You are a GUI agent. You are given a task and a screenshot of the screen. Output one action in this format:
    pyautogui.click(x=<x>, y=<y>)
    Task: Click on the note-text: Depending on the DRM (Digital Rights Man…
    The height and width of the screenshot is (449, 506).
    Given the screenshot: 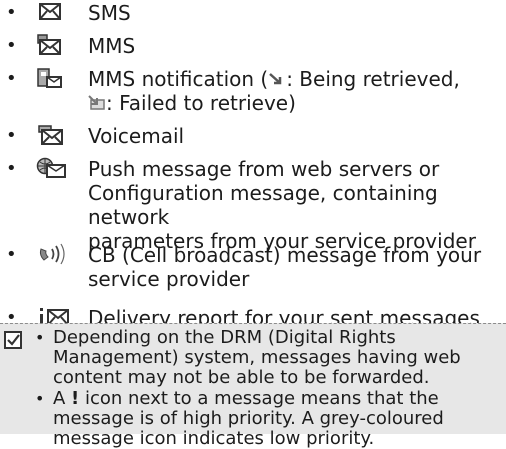 What is the action you would take?
    pyautogui.click(x=257, y=357)
    